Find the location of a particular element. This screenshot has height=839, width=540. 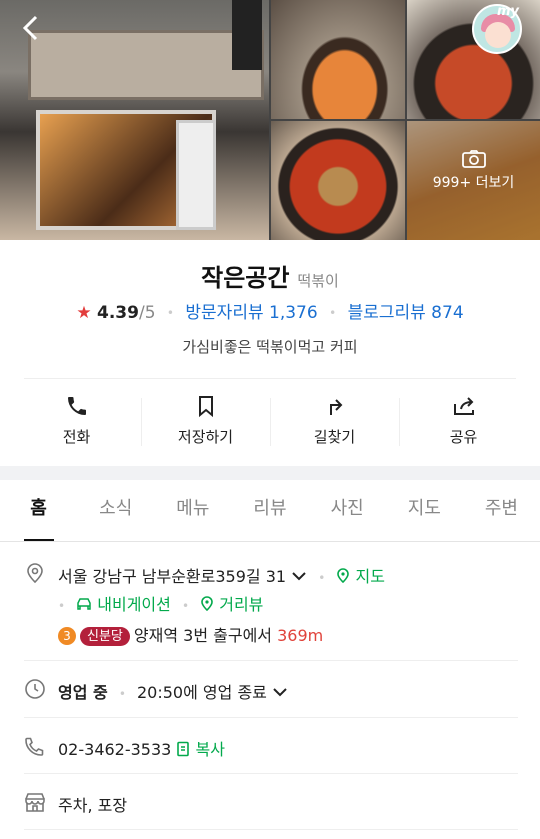

my-label: my is located at coordinates (508, 11).